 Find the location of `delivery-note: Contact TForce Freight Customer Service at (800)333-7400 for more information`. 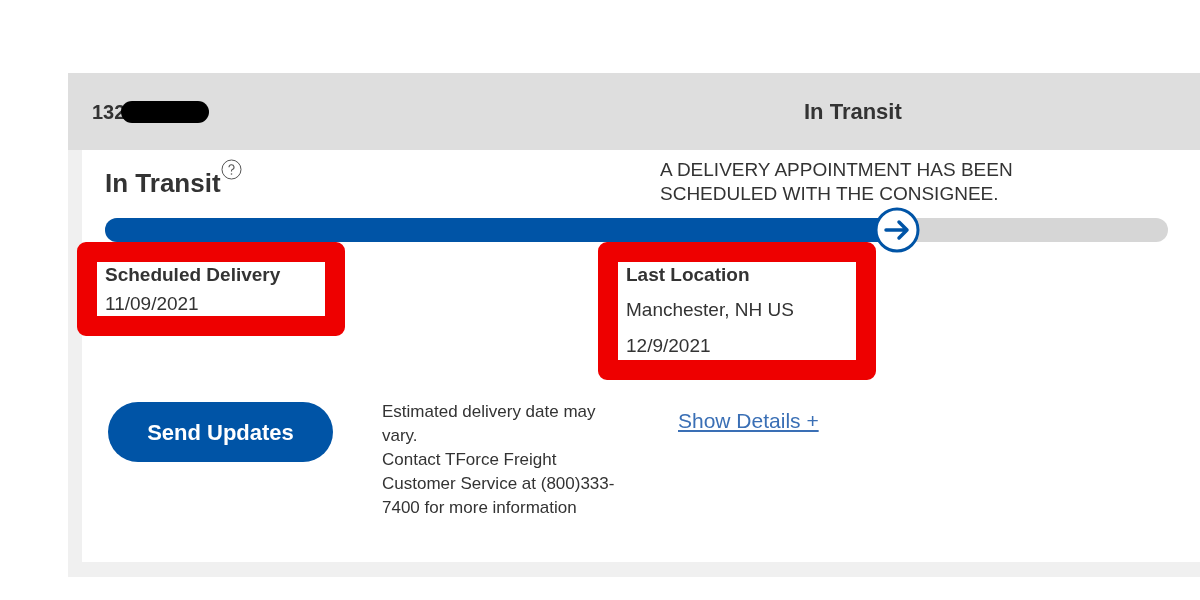

delivery-note: Contact TForce Freight Customer Service at (800)333-7400 for more information is located at coordinates (499, 484).